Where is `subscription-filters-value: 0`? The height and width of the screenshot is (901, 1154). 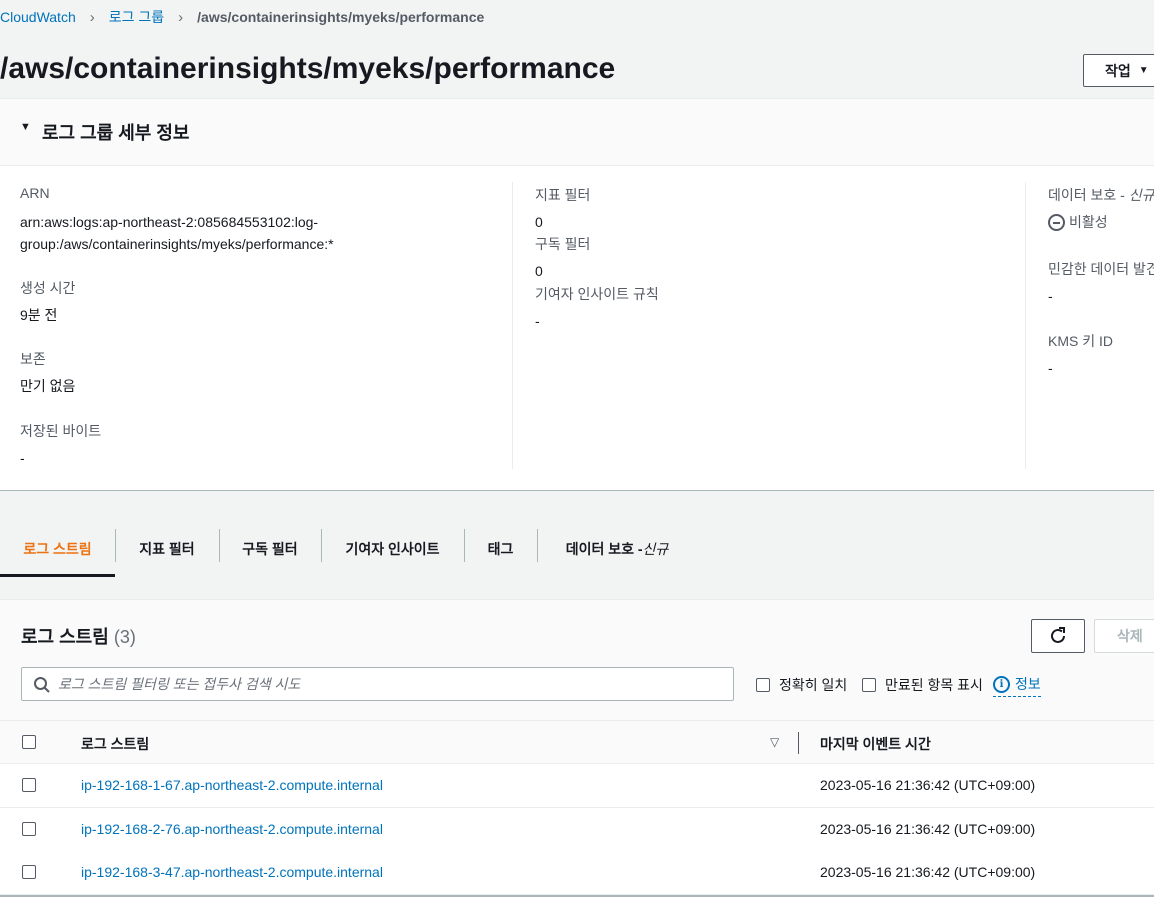 subscription-filters-value: 0 is located at coordinates (539, 271).